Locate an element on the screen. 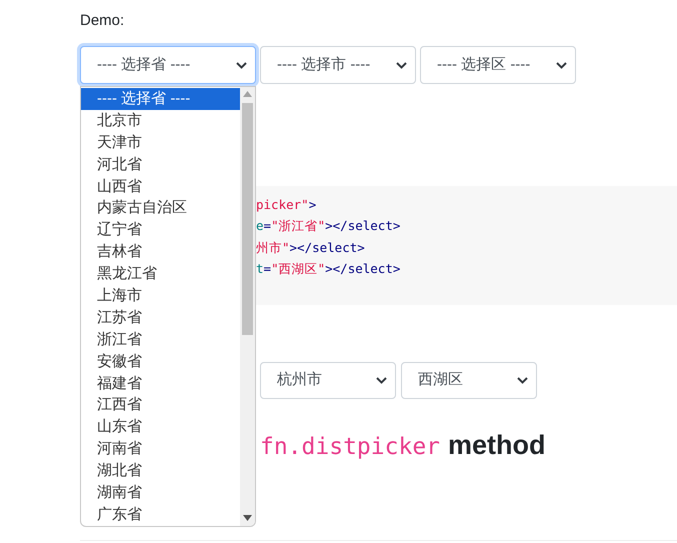  dropdown-option: 浙江省 is located at coordinates (160, 339).